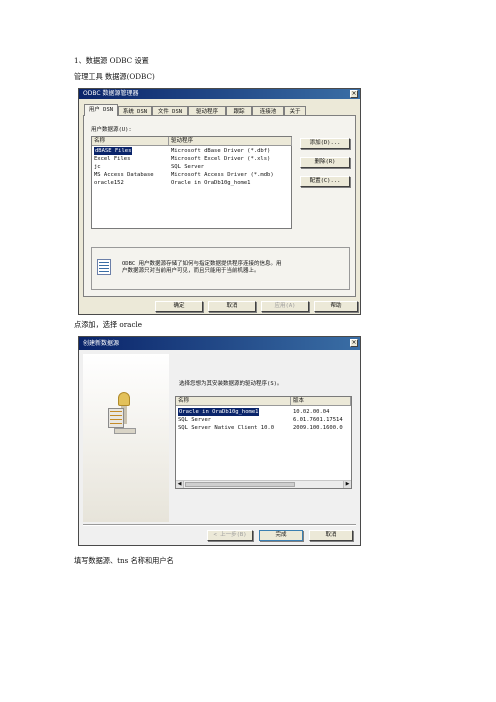  I want to click on driver-name: SQL Server, so click(195, 420).